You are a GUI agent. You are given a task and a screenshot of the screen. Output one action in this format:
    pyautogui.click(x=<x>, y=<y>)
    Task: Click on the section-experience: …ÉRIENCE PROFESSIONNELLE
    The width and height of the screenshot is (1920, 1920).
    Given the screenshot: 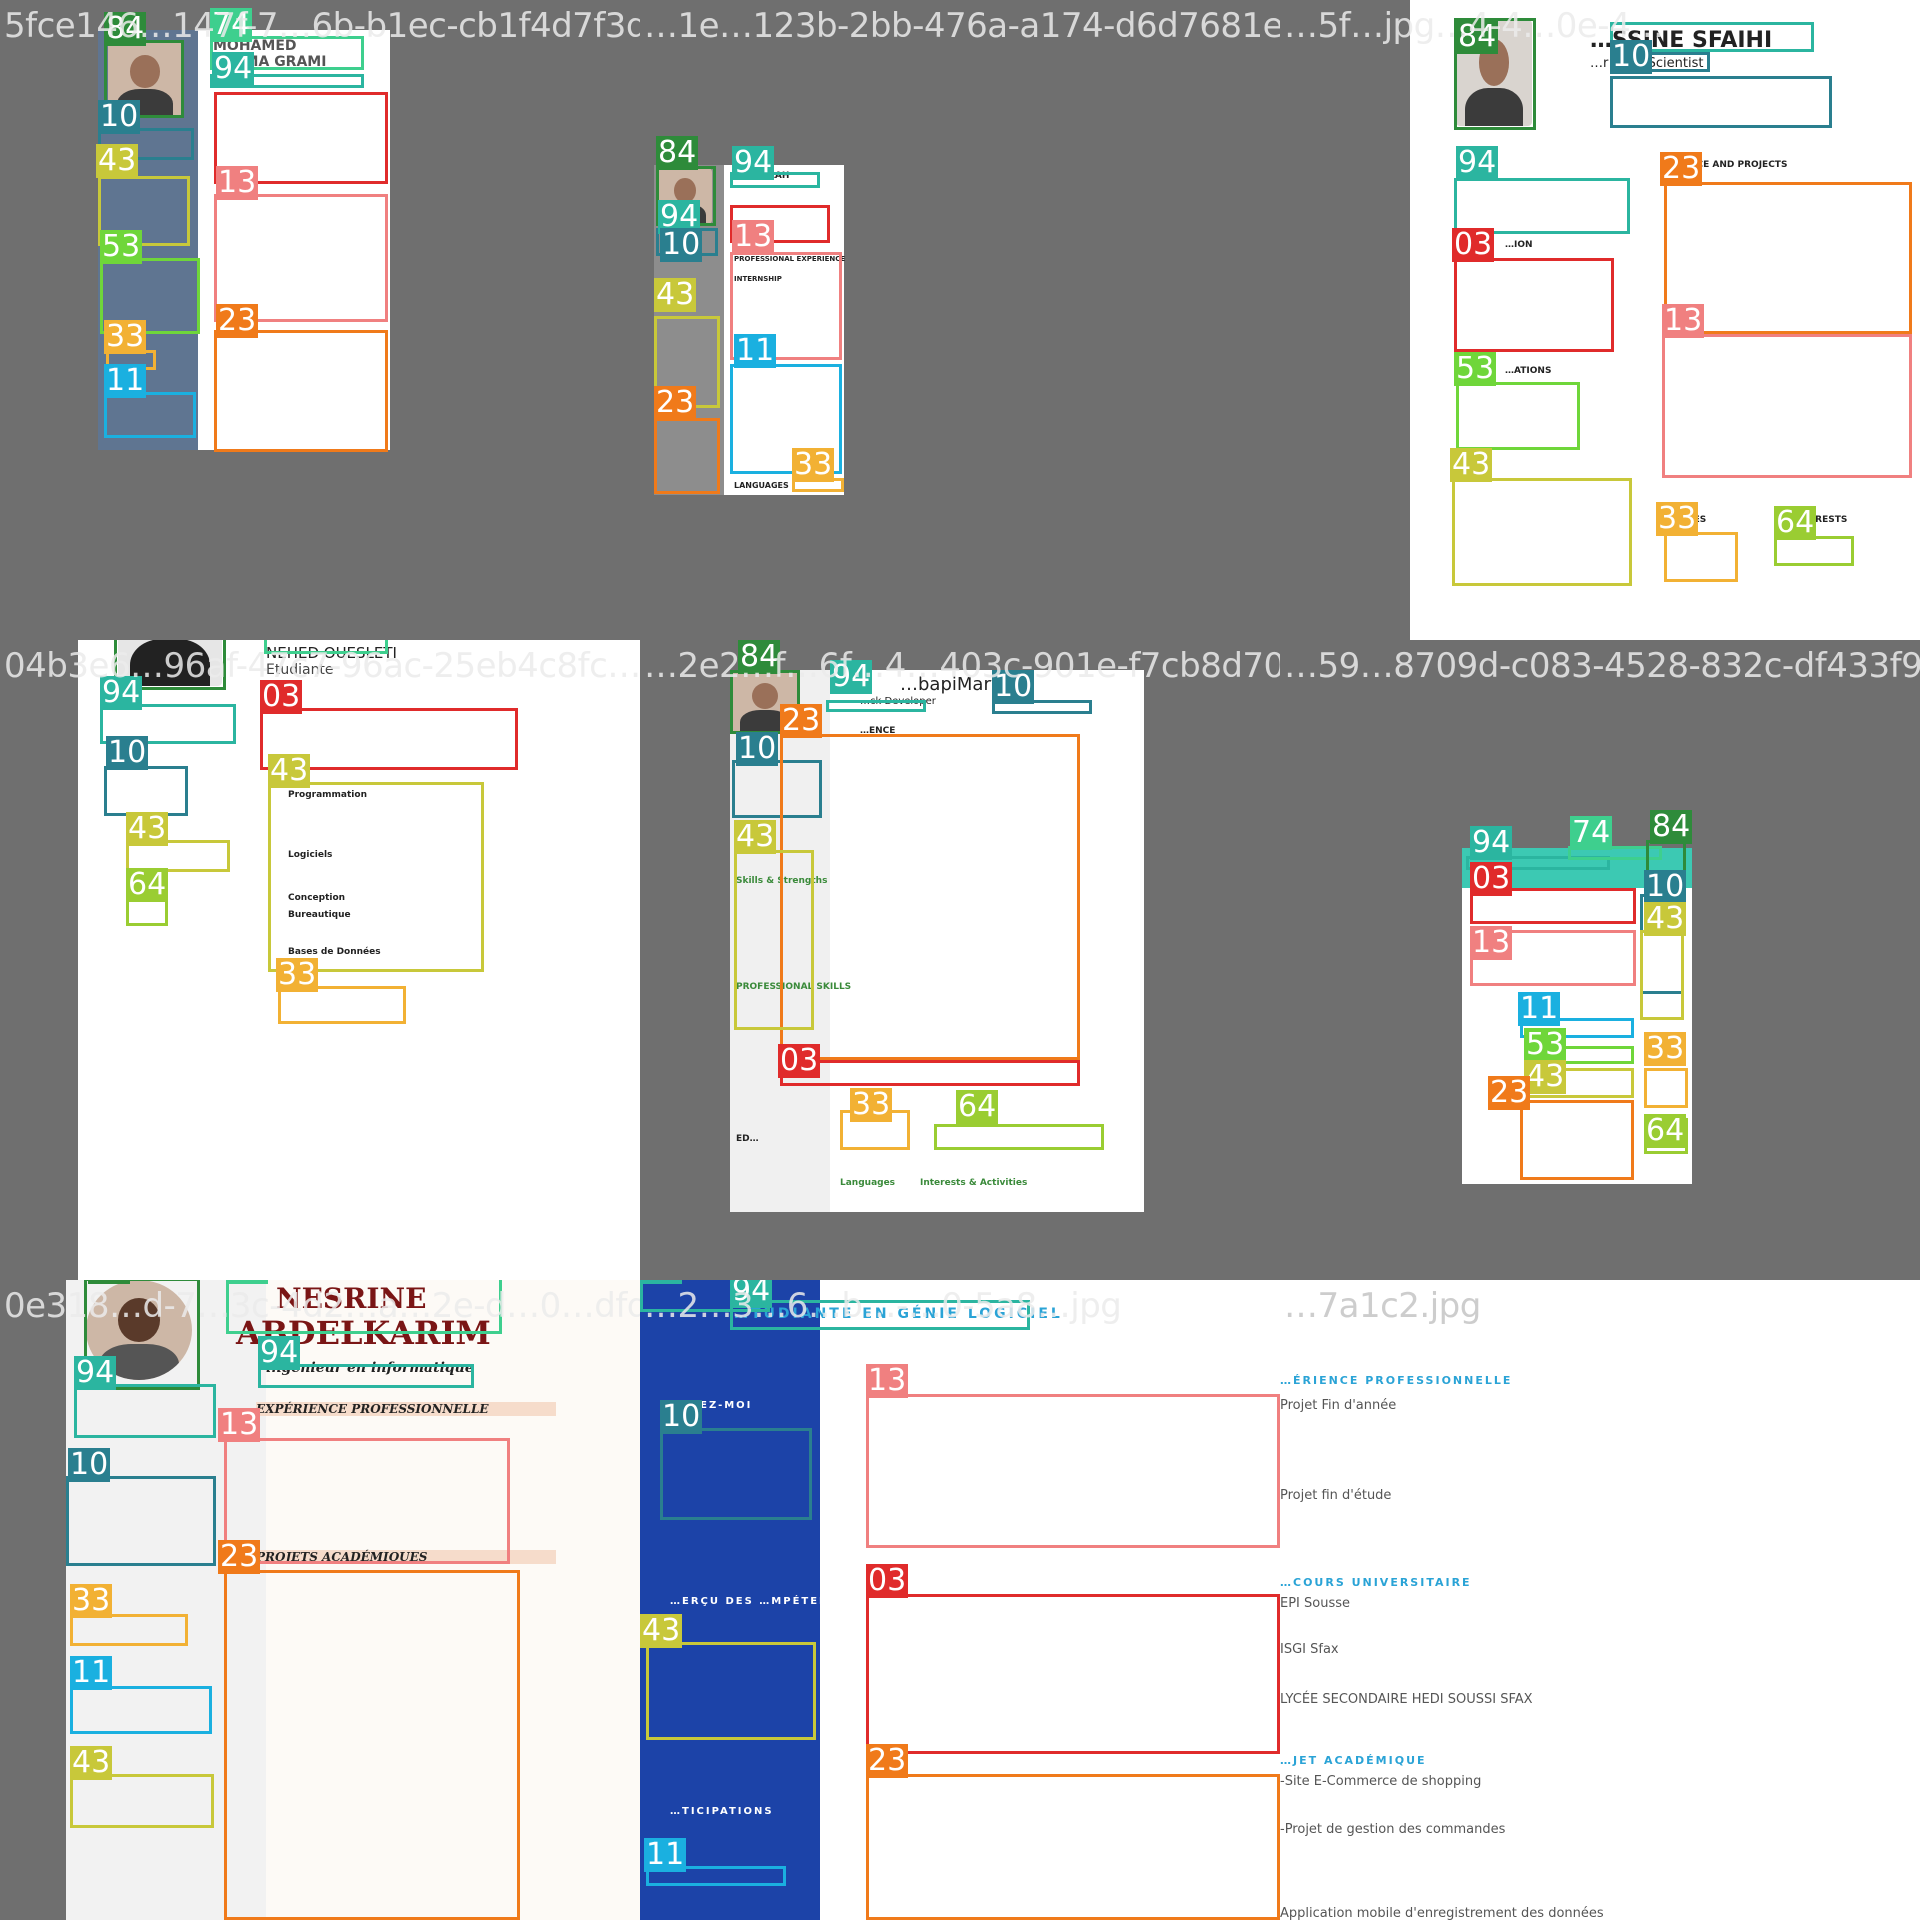 What is the action you would take?
    pyautogui.click(x=1396, y=1380)
    